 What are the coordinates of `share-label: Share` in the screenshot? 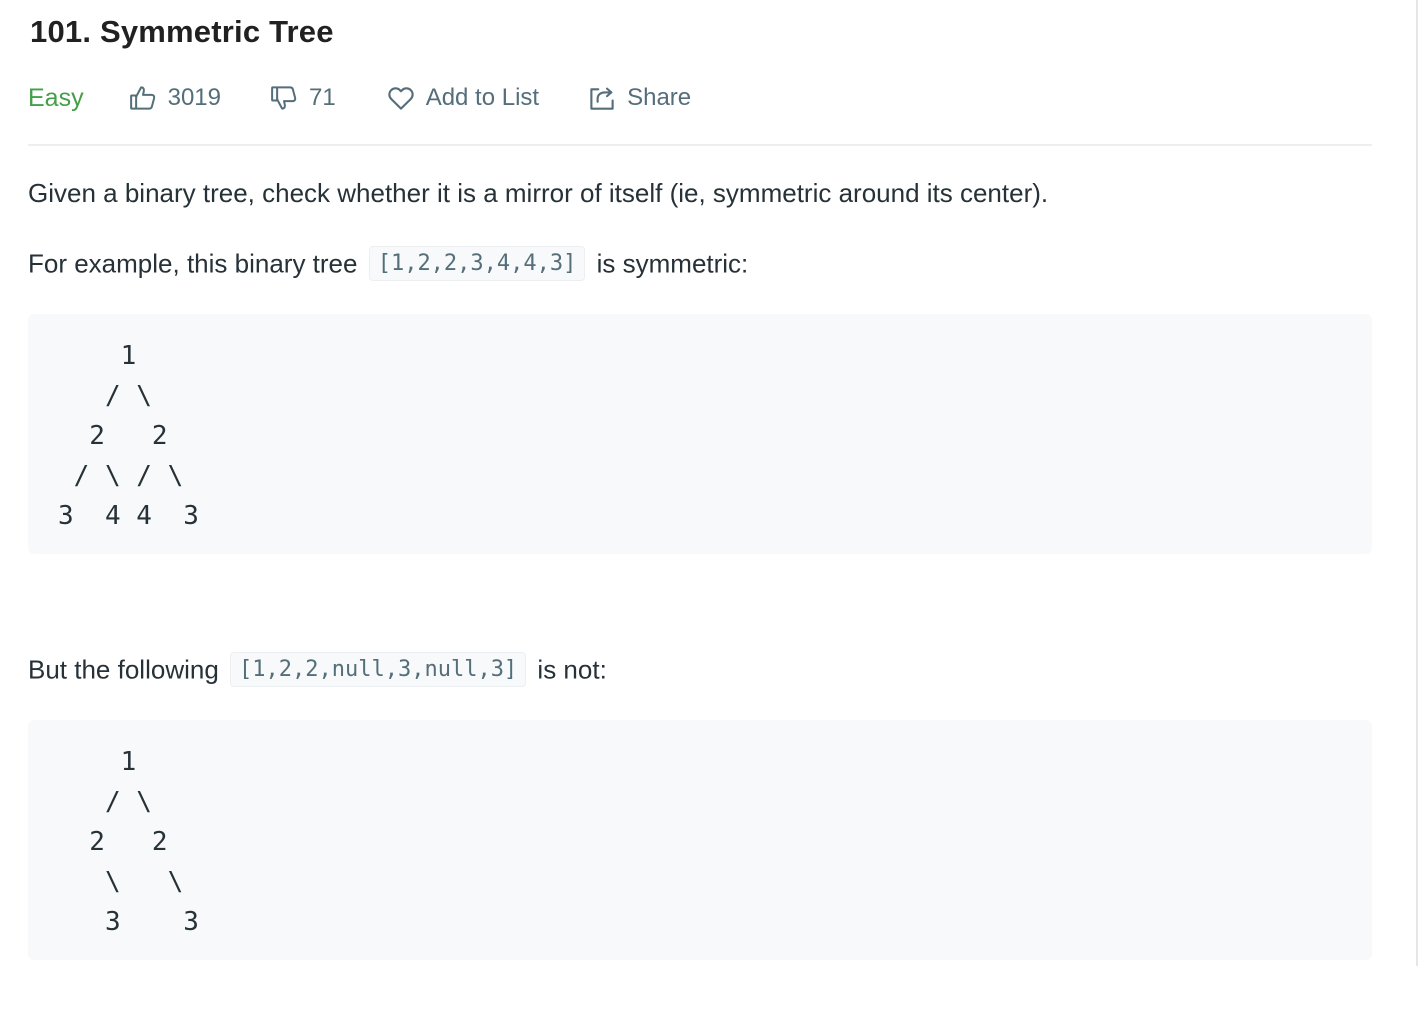 It's located at (659, 97).